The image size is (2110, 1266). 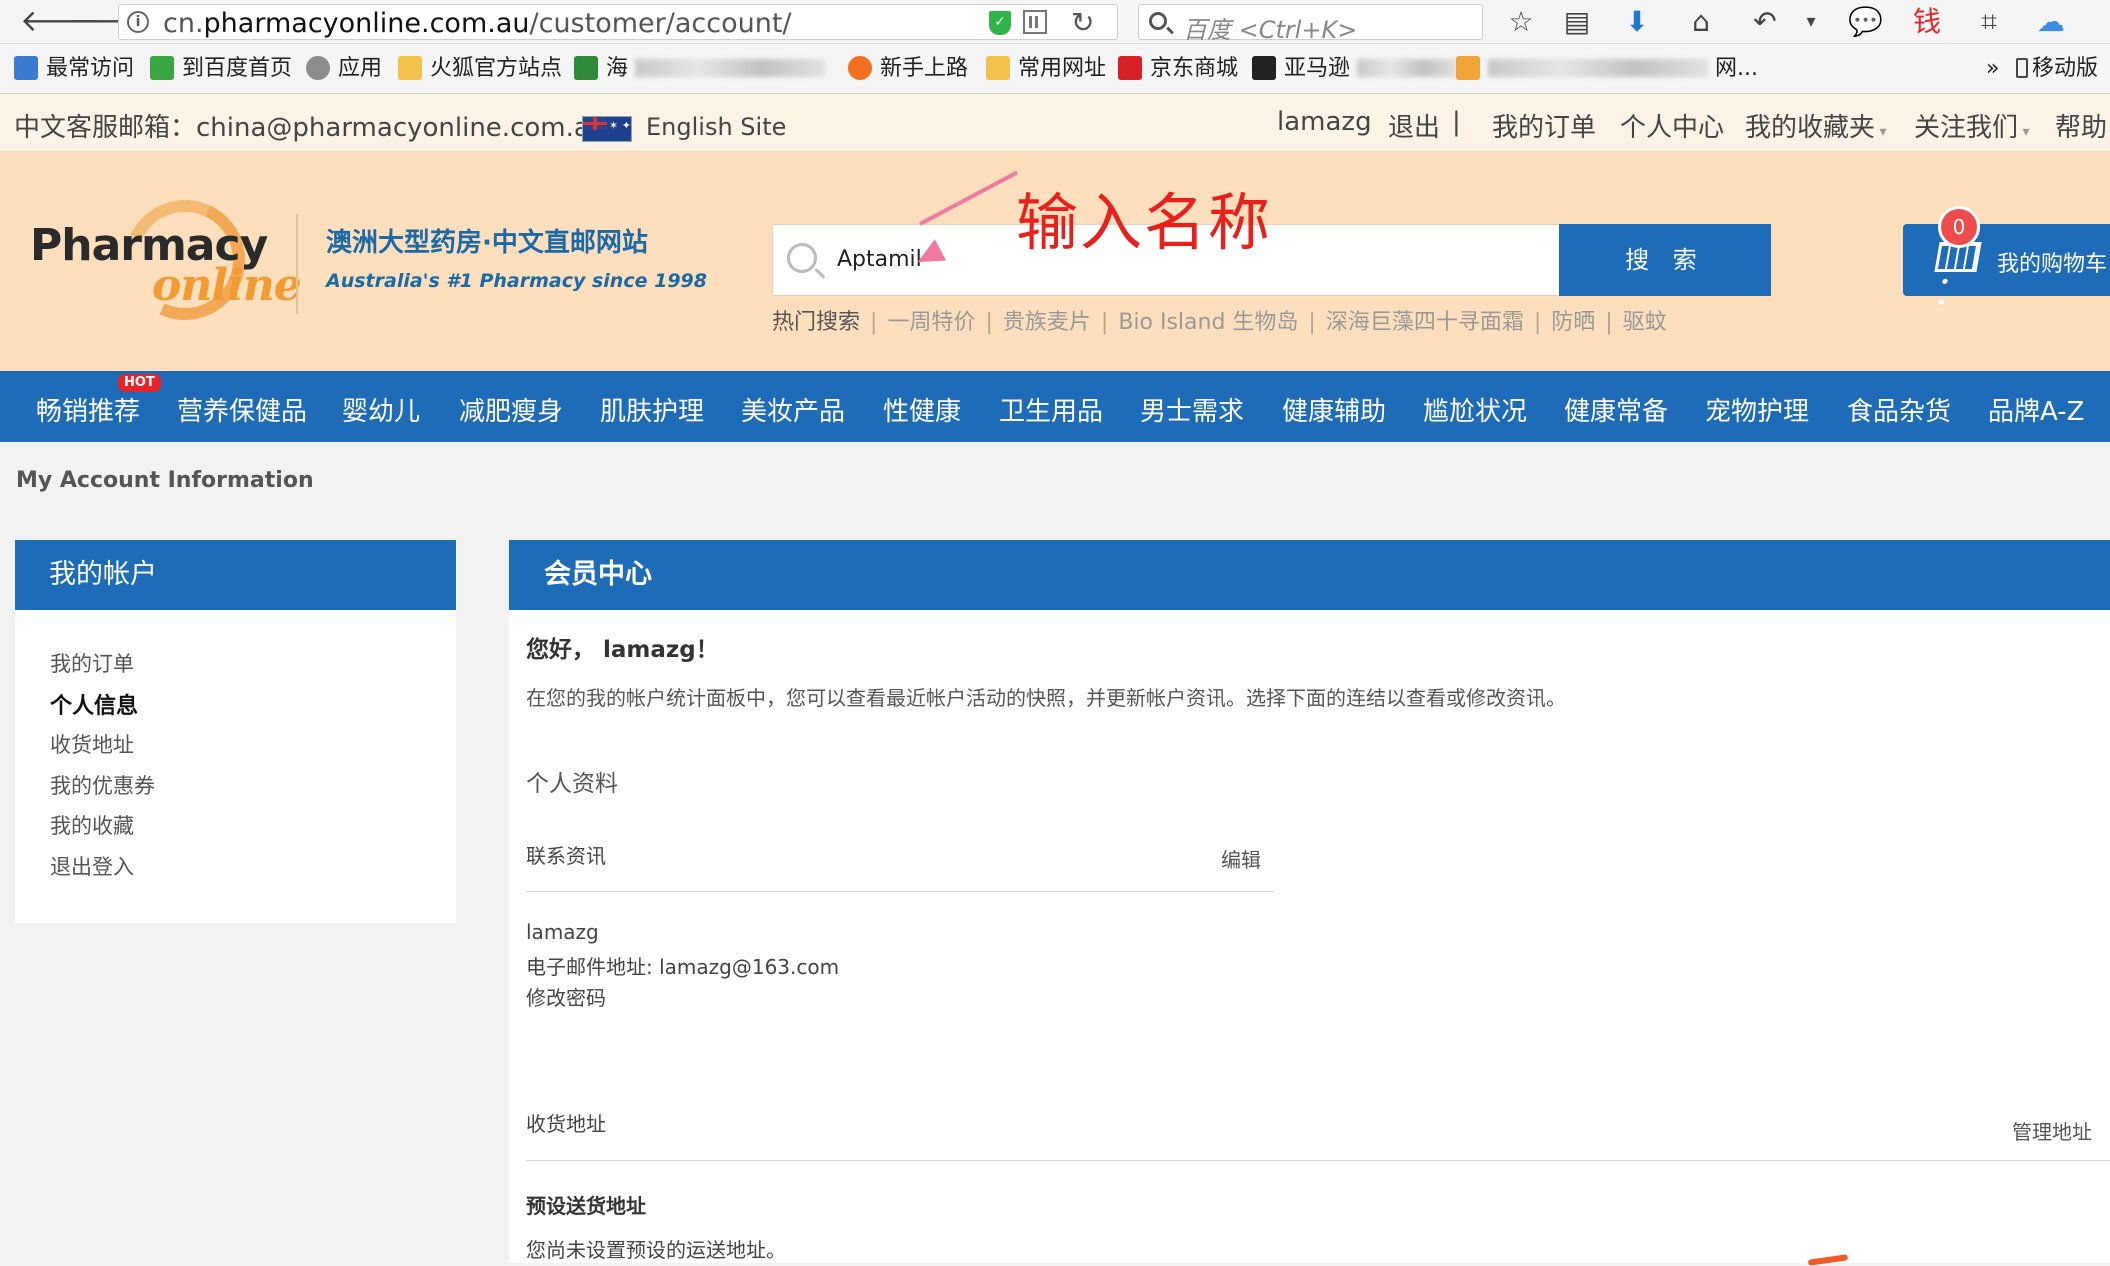 I want to click on manage-address-link: 管理地址, so click(x=2052, y=1130).